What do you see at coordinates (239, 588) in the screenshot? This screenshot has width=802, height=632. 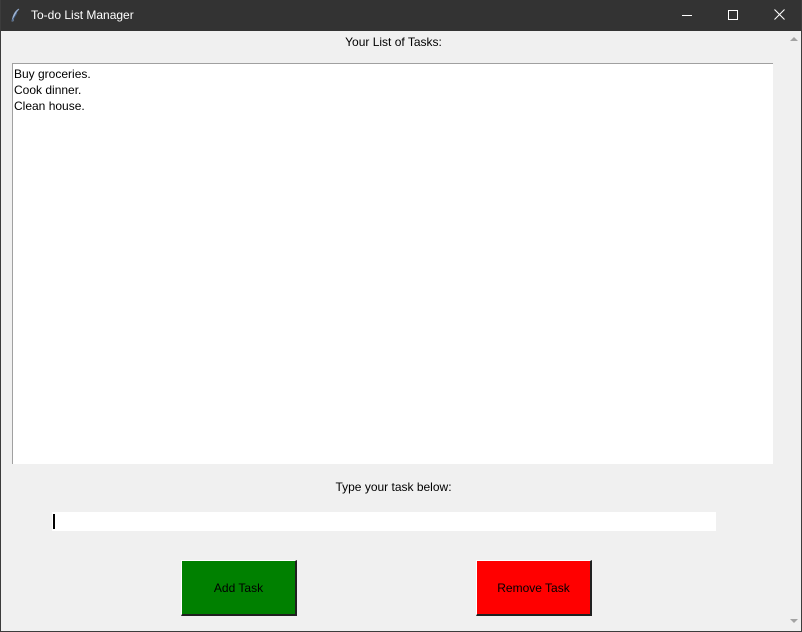 I see `add-task-button: Add Task` at bounding box center [239, 588].